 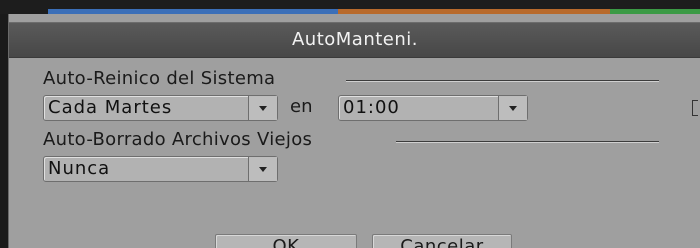 What do you see at coordinates (350, 7) in the screenshot?
I see `top-color-bar` at bounding box center [350, 7].